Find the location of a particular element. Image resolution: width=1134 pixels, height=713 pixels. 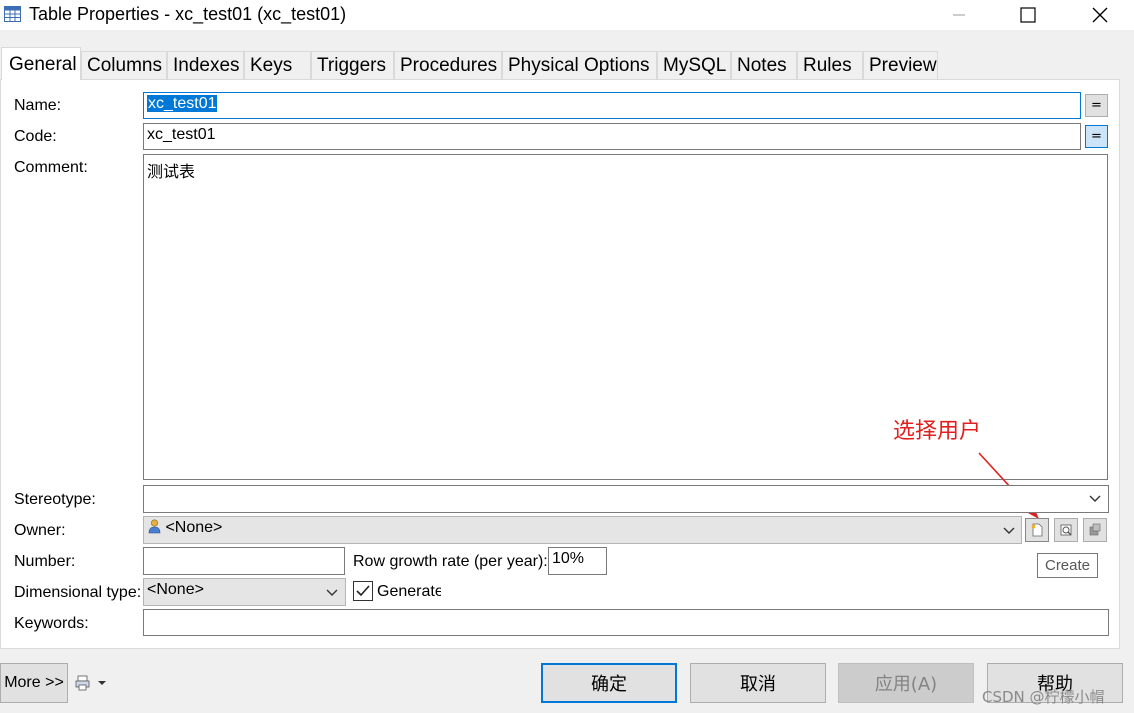

comment-label: Comment: is located at coordinates (51, 167).